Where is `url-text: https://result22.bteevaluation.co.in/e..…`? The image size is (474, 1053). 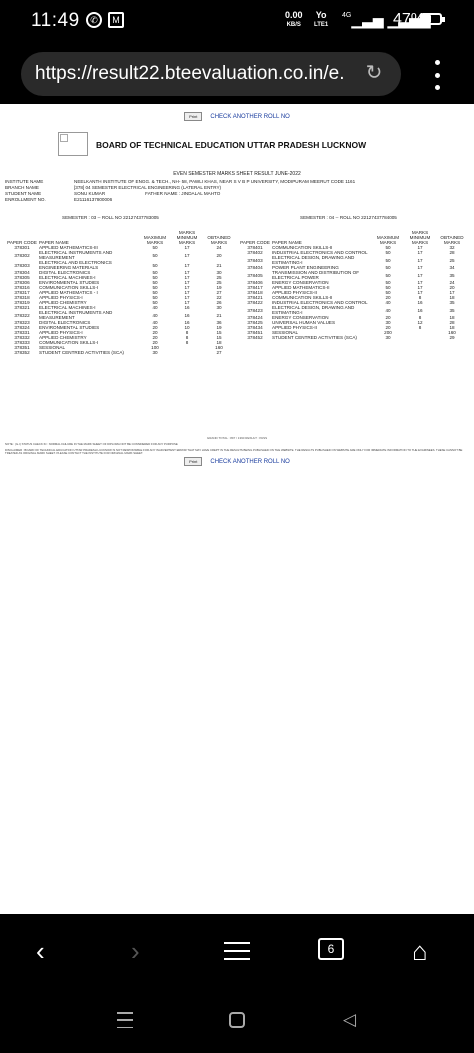 url-text: https://result22.bteevaluation.co.in/e..… is located at coordinates (190, 74).